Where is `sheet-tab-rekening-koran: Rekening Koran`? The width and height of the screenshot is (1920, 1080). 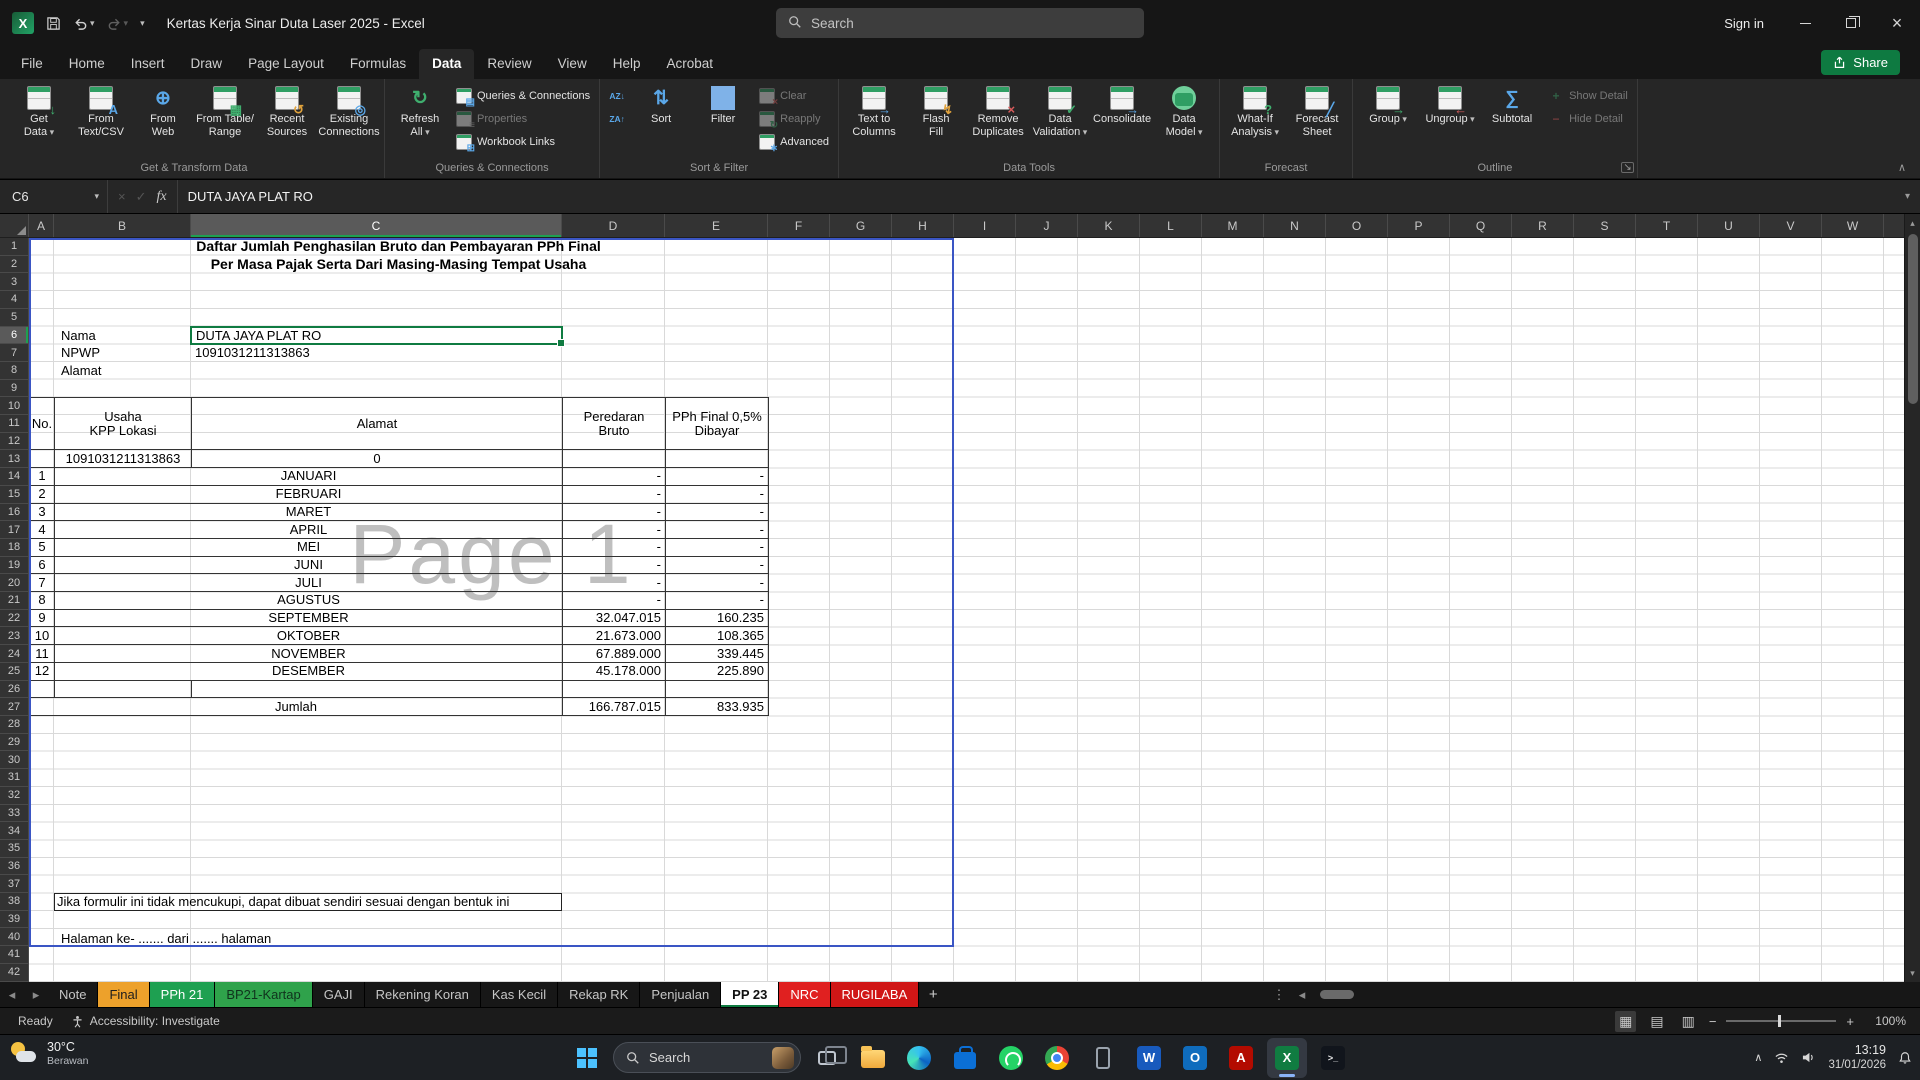 sheet-tab-rekening-koran: Rekening Koran is located at coordinates (423, 994).